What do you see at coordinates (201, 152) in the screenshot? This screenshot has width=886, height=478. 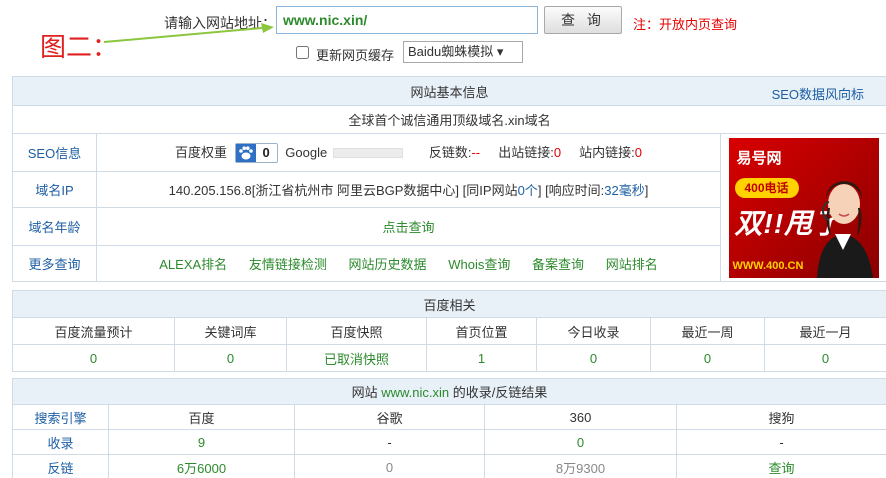 I see `baidu-weight-label: 百度权重` at bounding box center [201, 152].